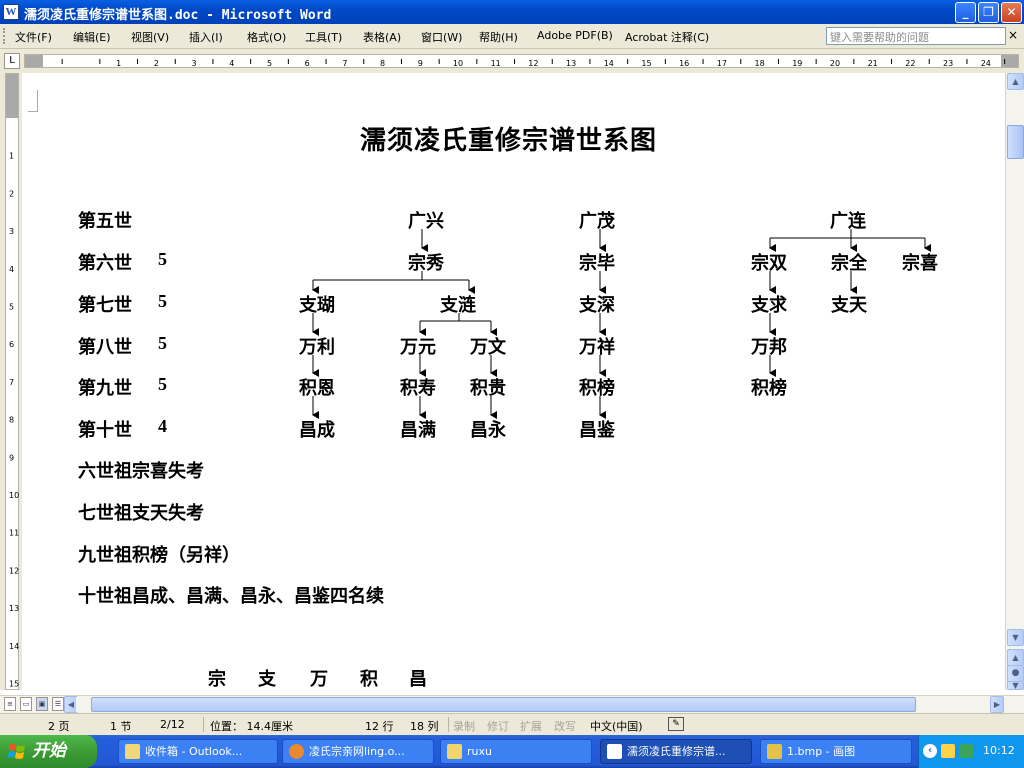 The width and height of the screenshot is (1024, 768). What do you see at coordinates (269, 63) in the screenshot?
I see `ruler-tick-label: 5` at bounding box center [269, 63].